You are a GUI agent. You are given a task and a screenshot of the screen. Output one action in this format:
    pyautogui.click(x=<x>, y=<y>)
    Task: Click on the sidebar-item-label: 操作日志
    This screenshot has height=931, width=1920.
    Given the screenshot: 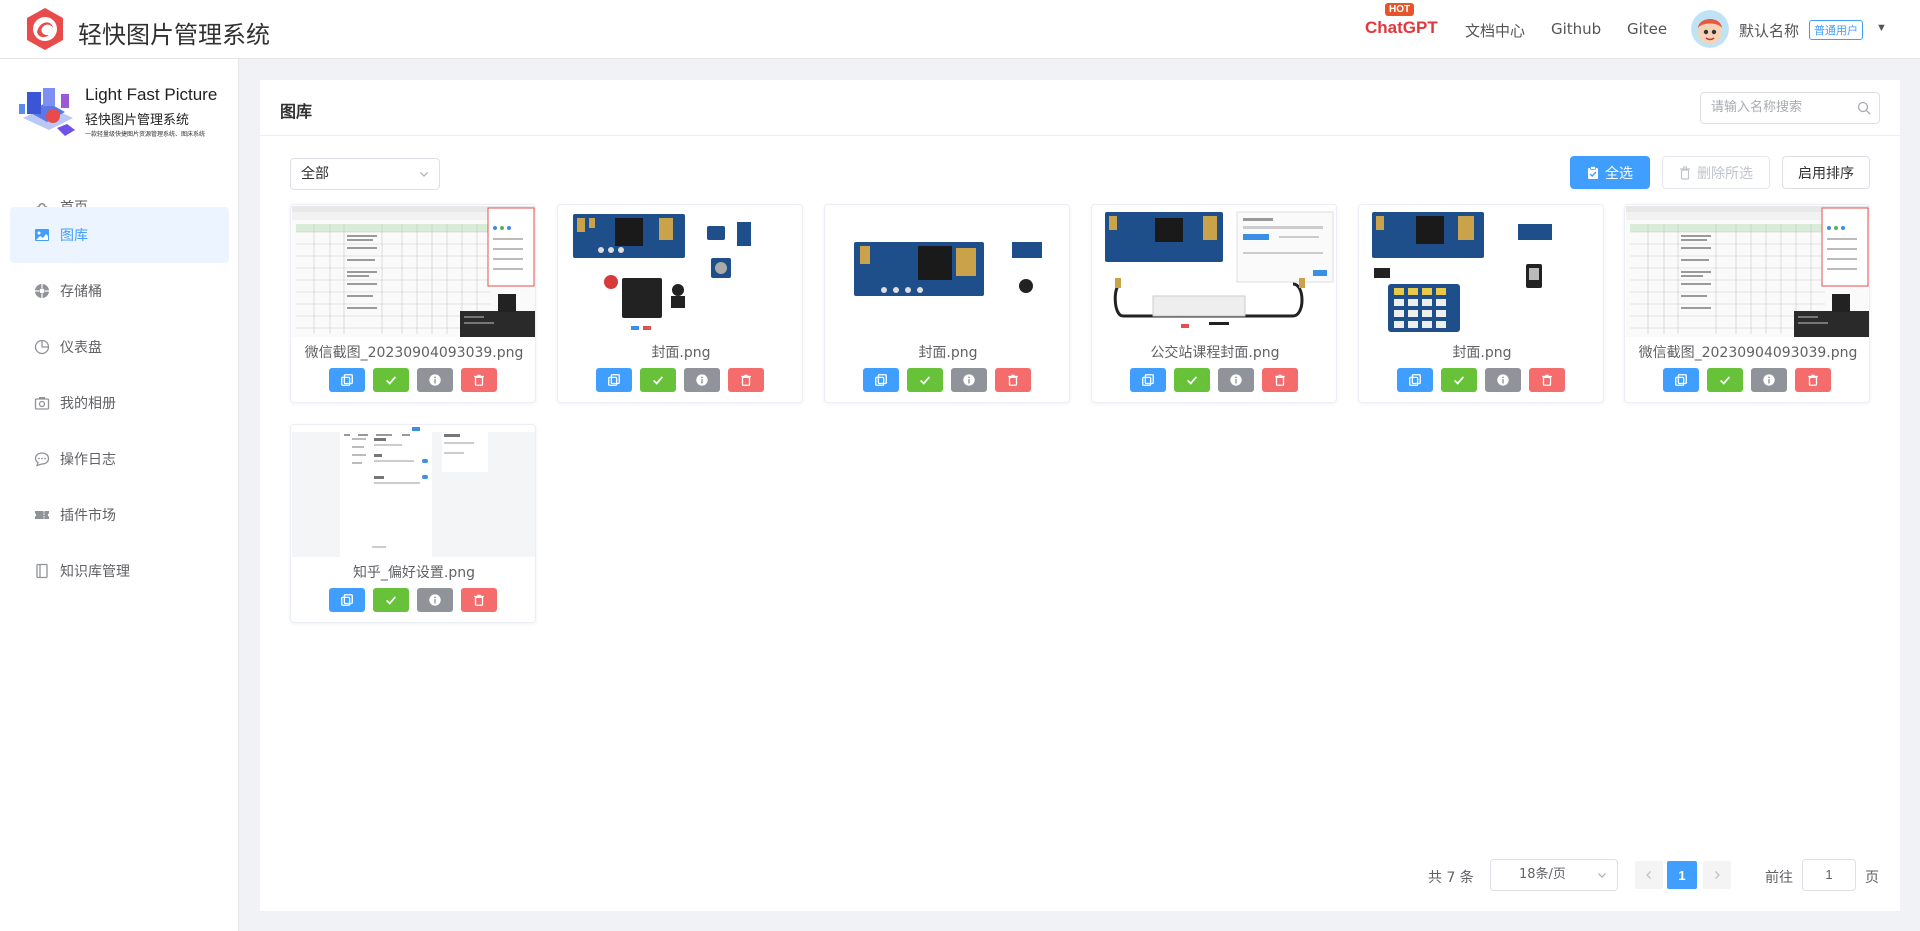 What is the action you would take?
    pyautogui.click(x=88, y=460)
    